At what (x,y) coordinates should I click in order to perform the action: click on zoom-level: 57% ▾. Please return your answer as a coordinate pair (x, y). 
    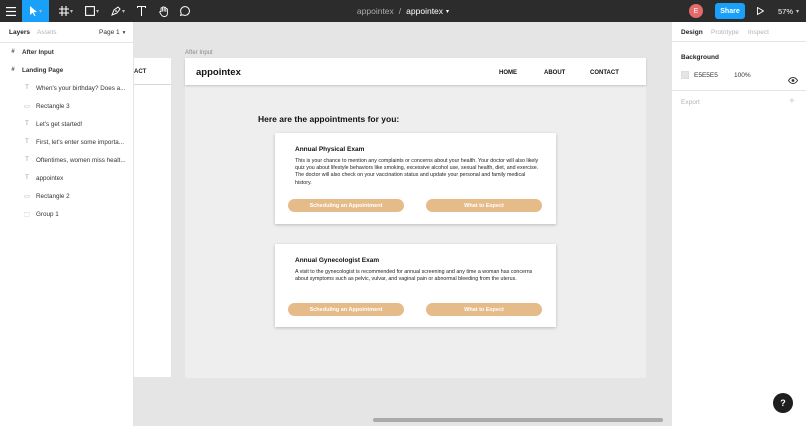
    Looking at the image, I should click on (788, 11).